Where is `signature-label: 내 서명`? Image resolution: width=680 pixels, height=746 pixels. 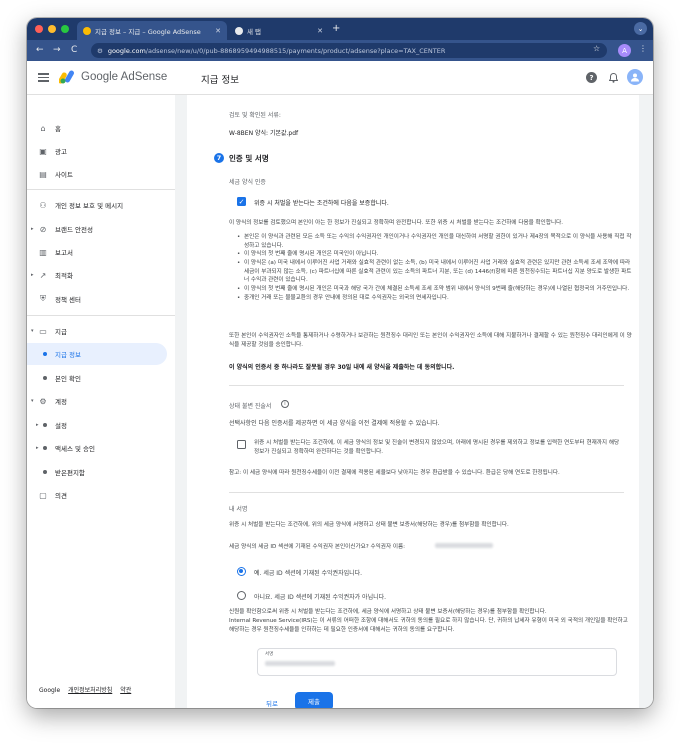
signature-label: 내 서명 is located at coordinates (238, 509).